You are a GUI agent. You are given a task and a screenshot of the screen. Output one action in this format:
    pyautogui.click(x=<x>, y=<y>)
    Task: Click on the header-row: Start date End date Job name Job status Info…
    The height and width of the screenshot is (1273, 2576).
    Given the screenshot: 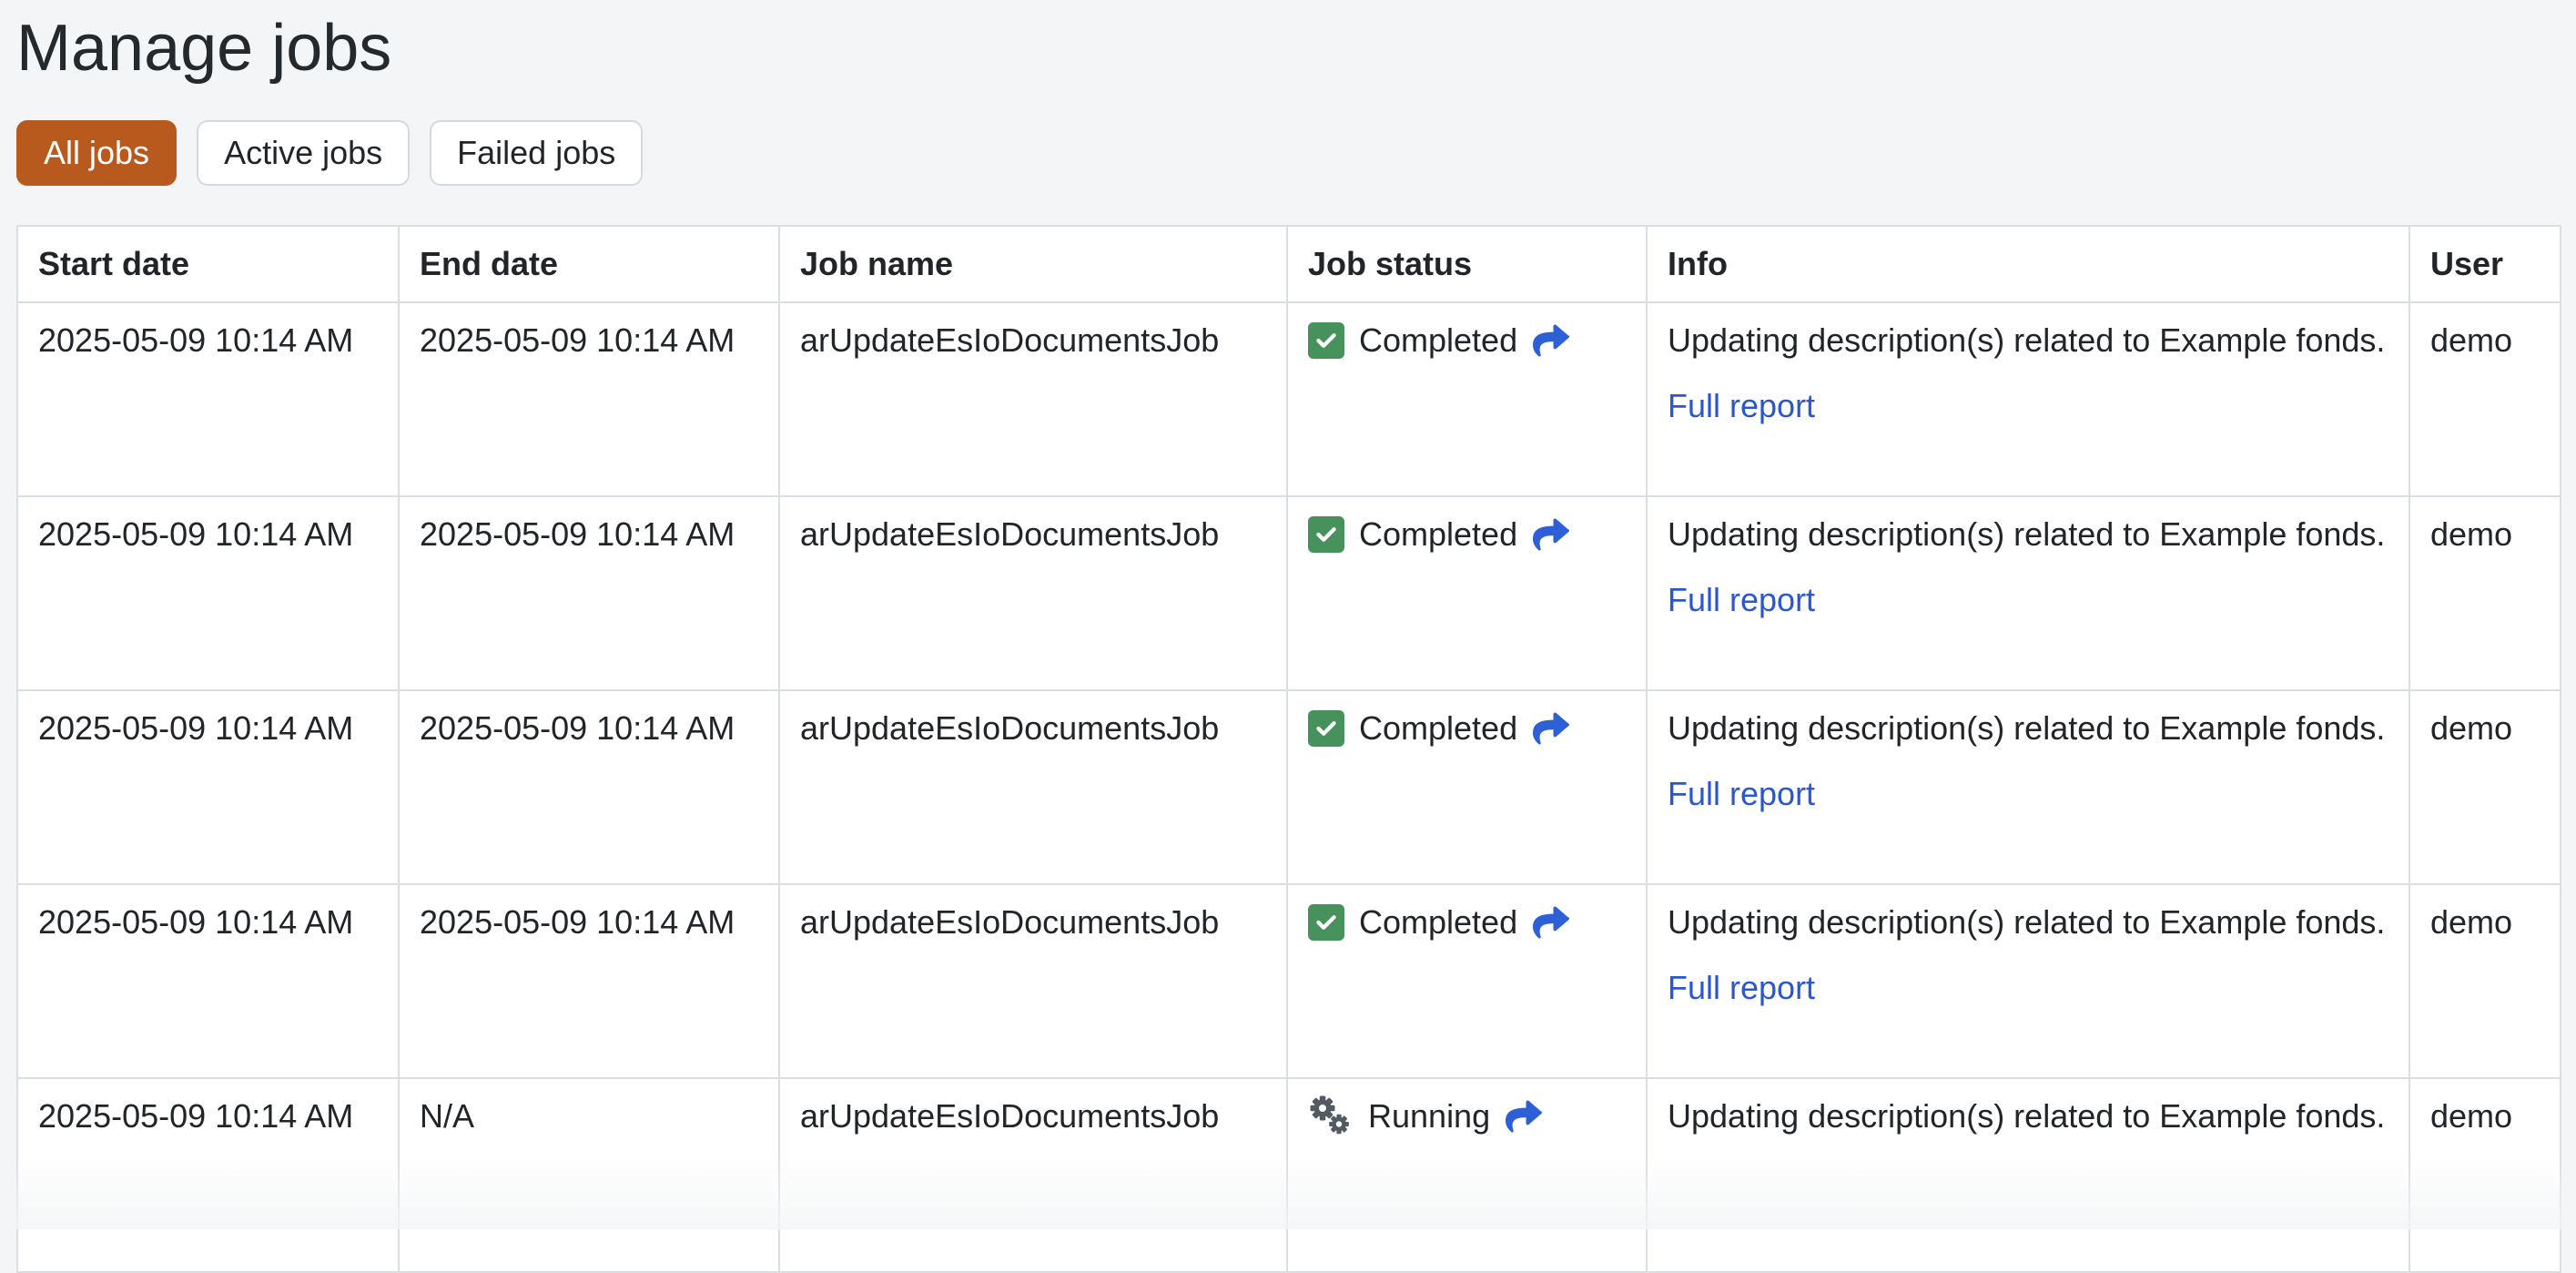 What is the action you would take?
    pyautogui.click(x=1288, y=265)
    